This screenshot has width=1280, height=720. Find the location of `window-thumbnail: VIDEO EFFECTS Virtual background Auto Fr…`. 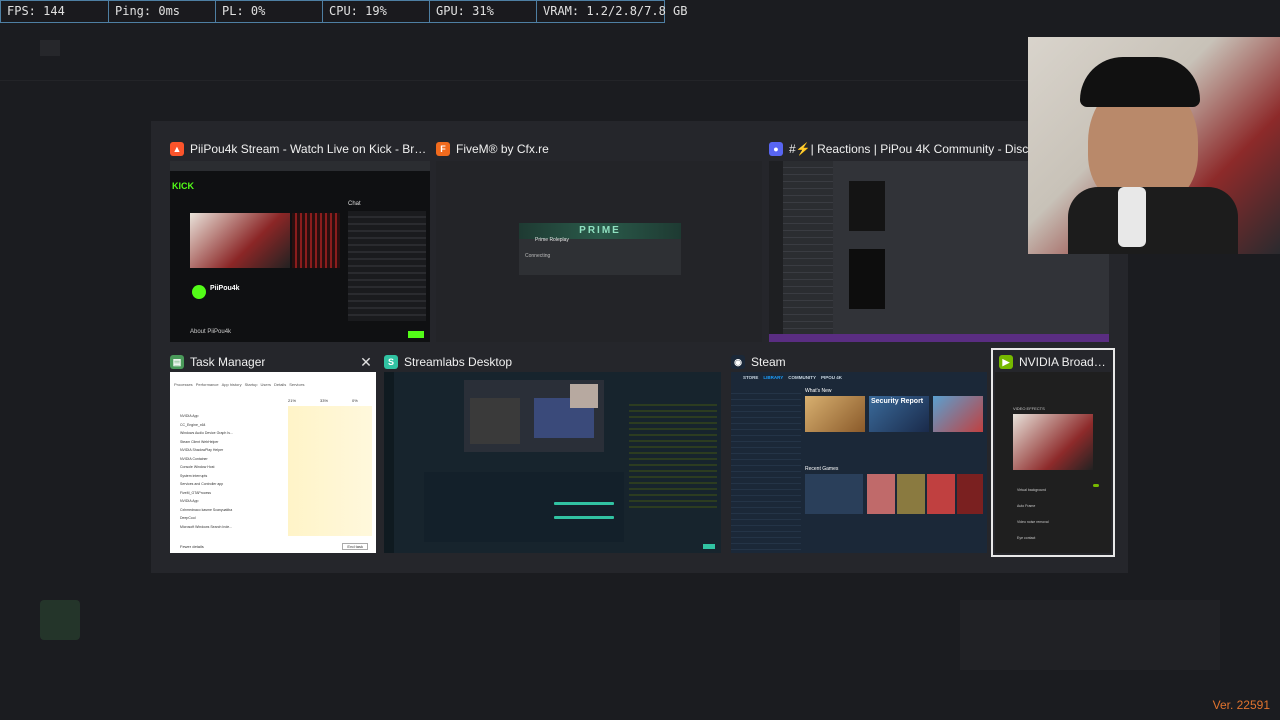

window-thumbnail: VIDEO EFFECTS Virtual background Auto Fr… is located at coordinates (1053, 462).